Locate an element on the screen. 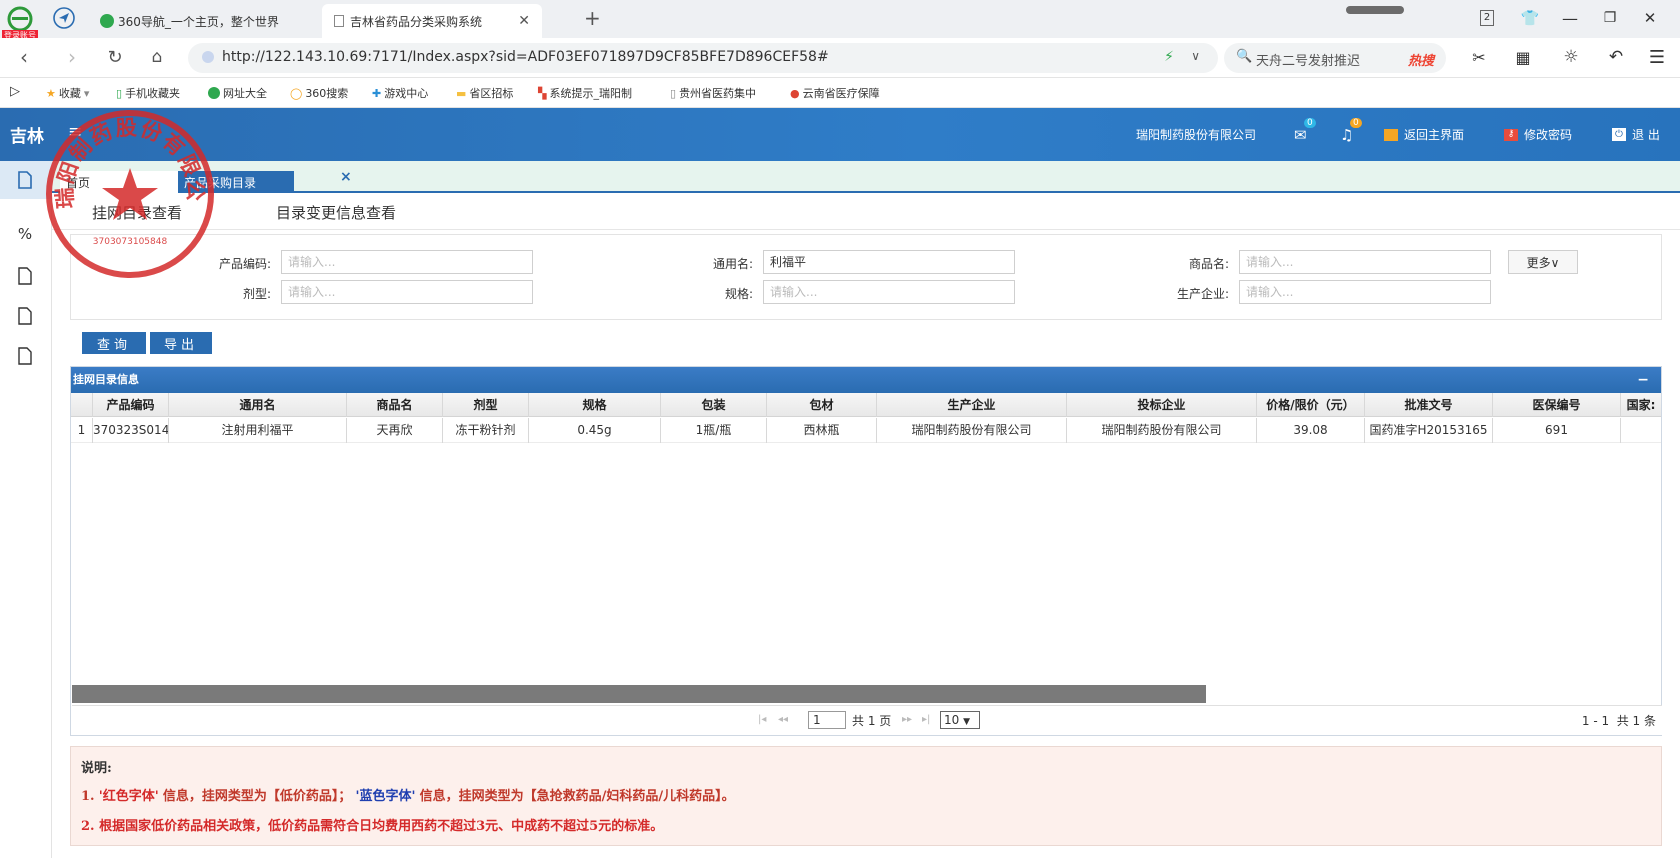 The image size is (1680, 858). browser-tab-active: 吉林省药品分类采购系统 ✕ is located at coordinates (432, 21).